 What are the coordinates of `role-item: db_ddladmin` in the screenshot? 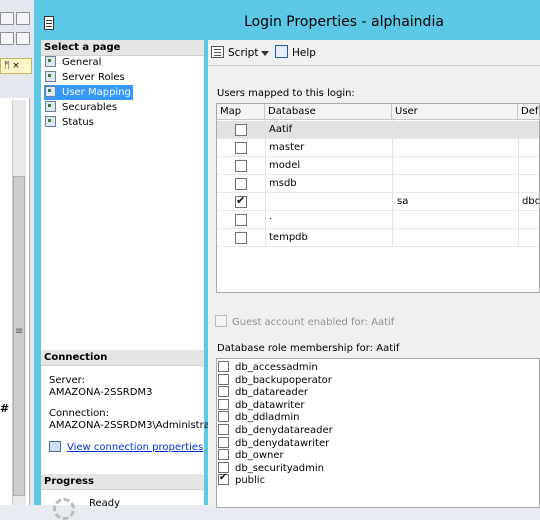 It's located at (259, 417).